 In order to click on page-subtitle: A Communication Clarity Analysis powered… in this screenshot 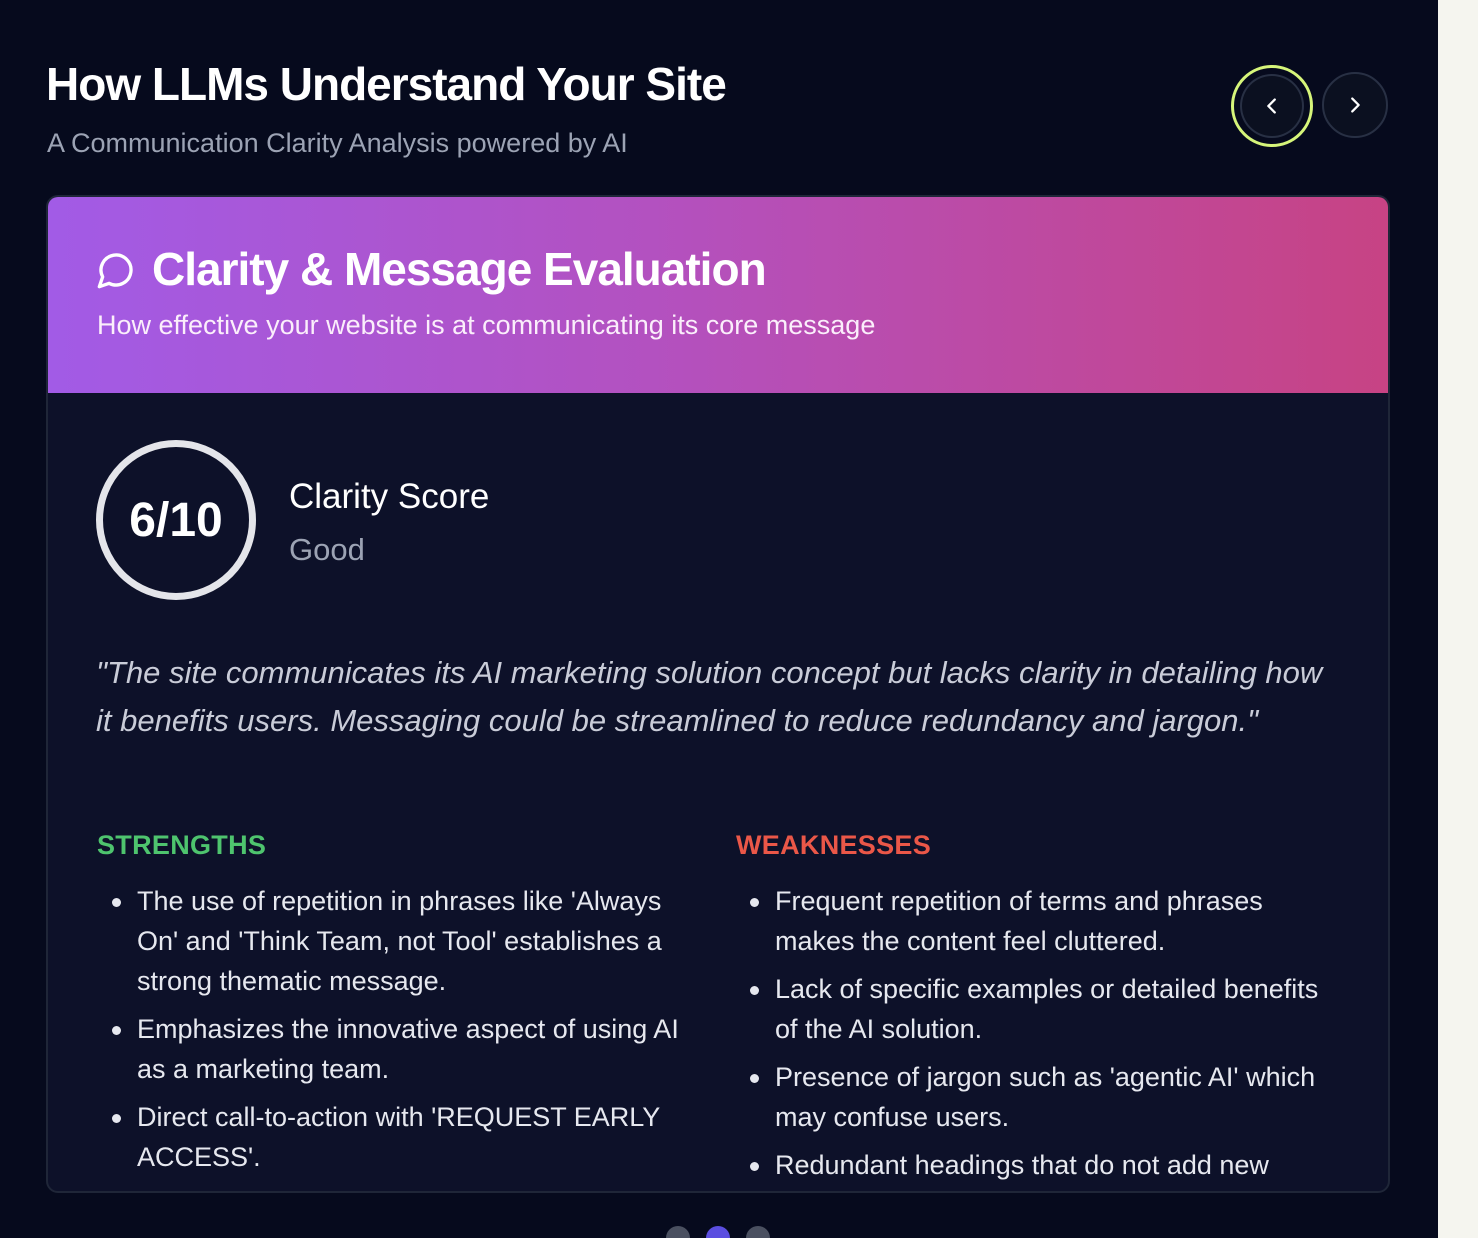, I will do `click(337, 143)`.